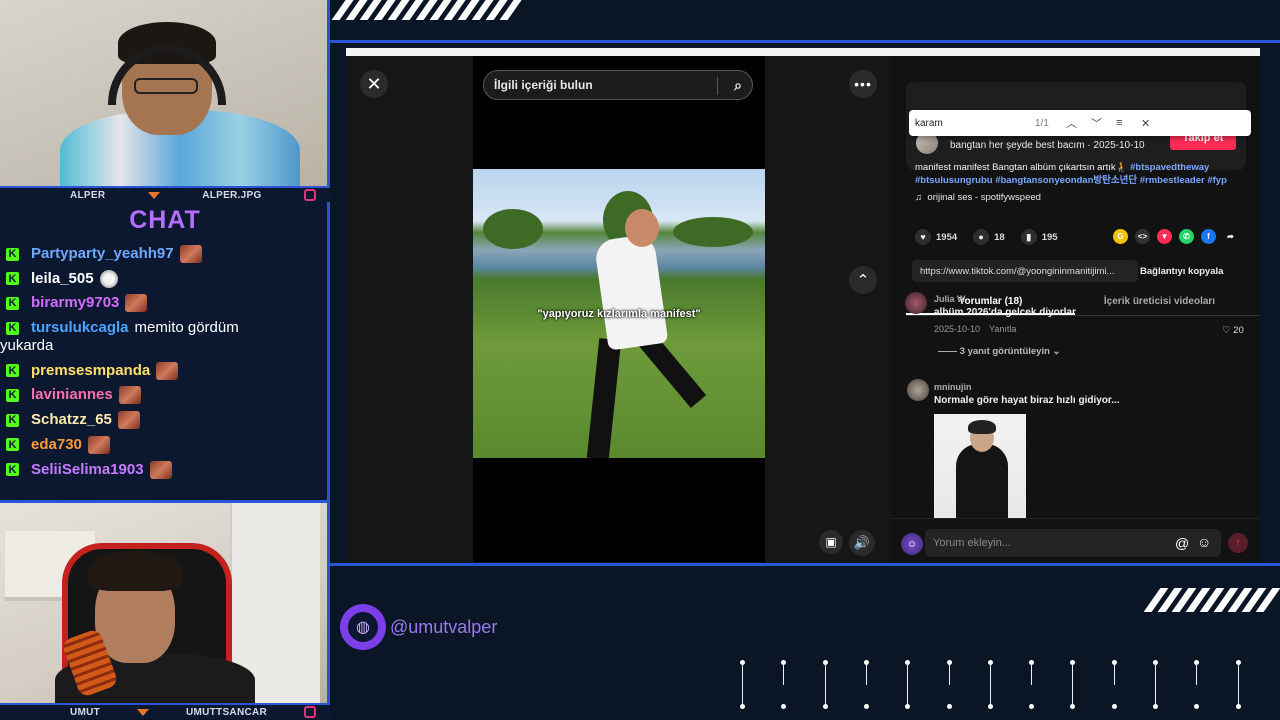 The height and width of the screenshot is (720, 1280). Describe the element at coordinates (165, 711) in the screenshot. I see `nameplate-bottom: UMUT UMUTTSANCAR` at that location.